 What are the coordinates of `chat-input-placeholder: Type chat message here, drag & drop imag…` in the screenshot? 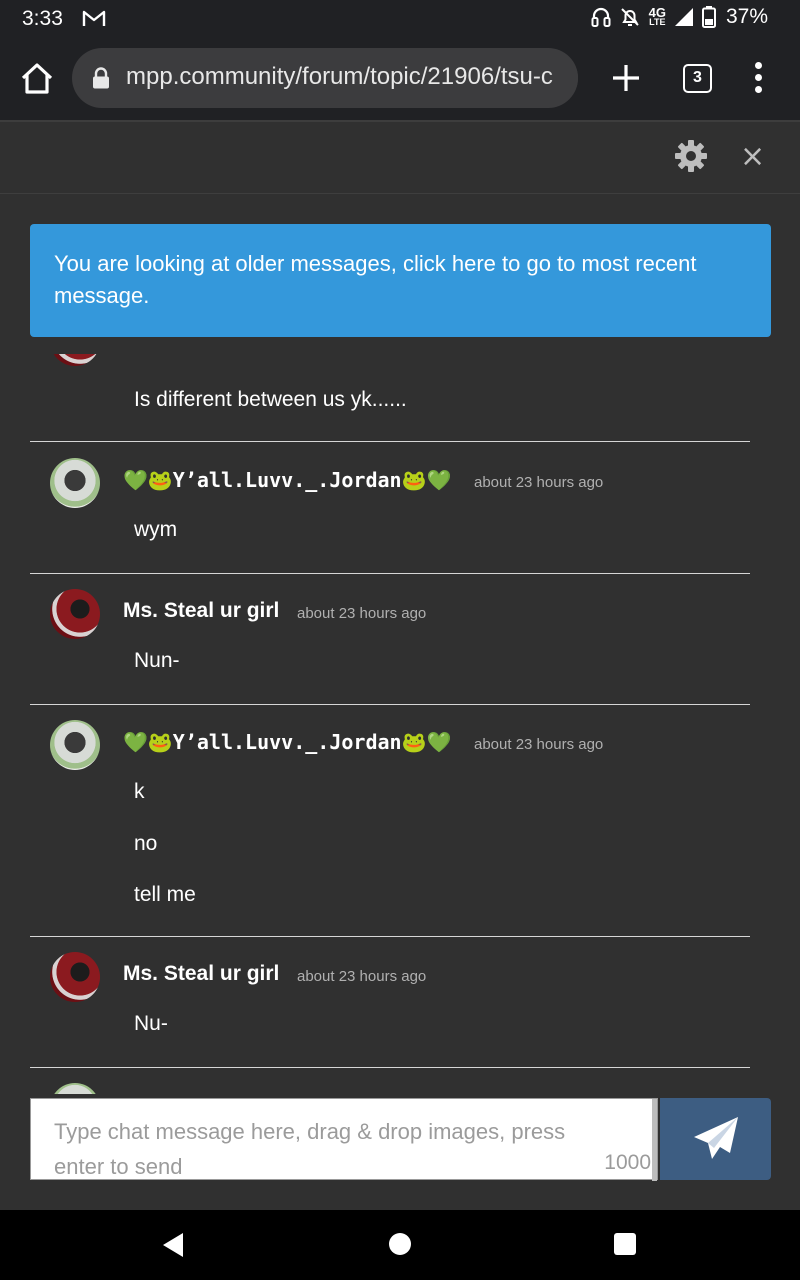 It's located at (310, 1149).